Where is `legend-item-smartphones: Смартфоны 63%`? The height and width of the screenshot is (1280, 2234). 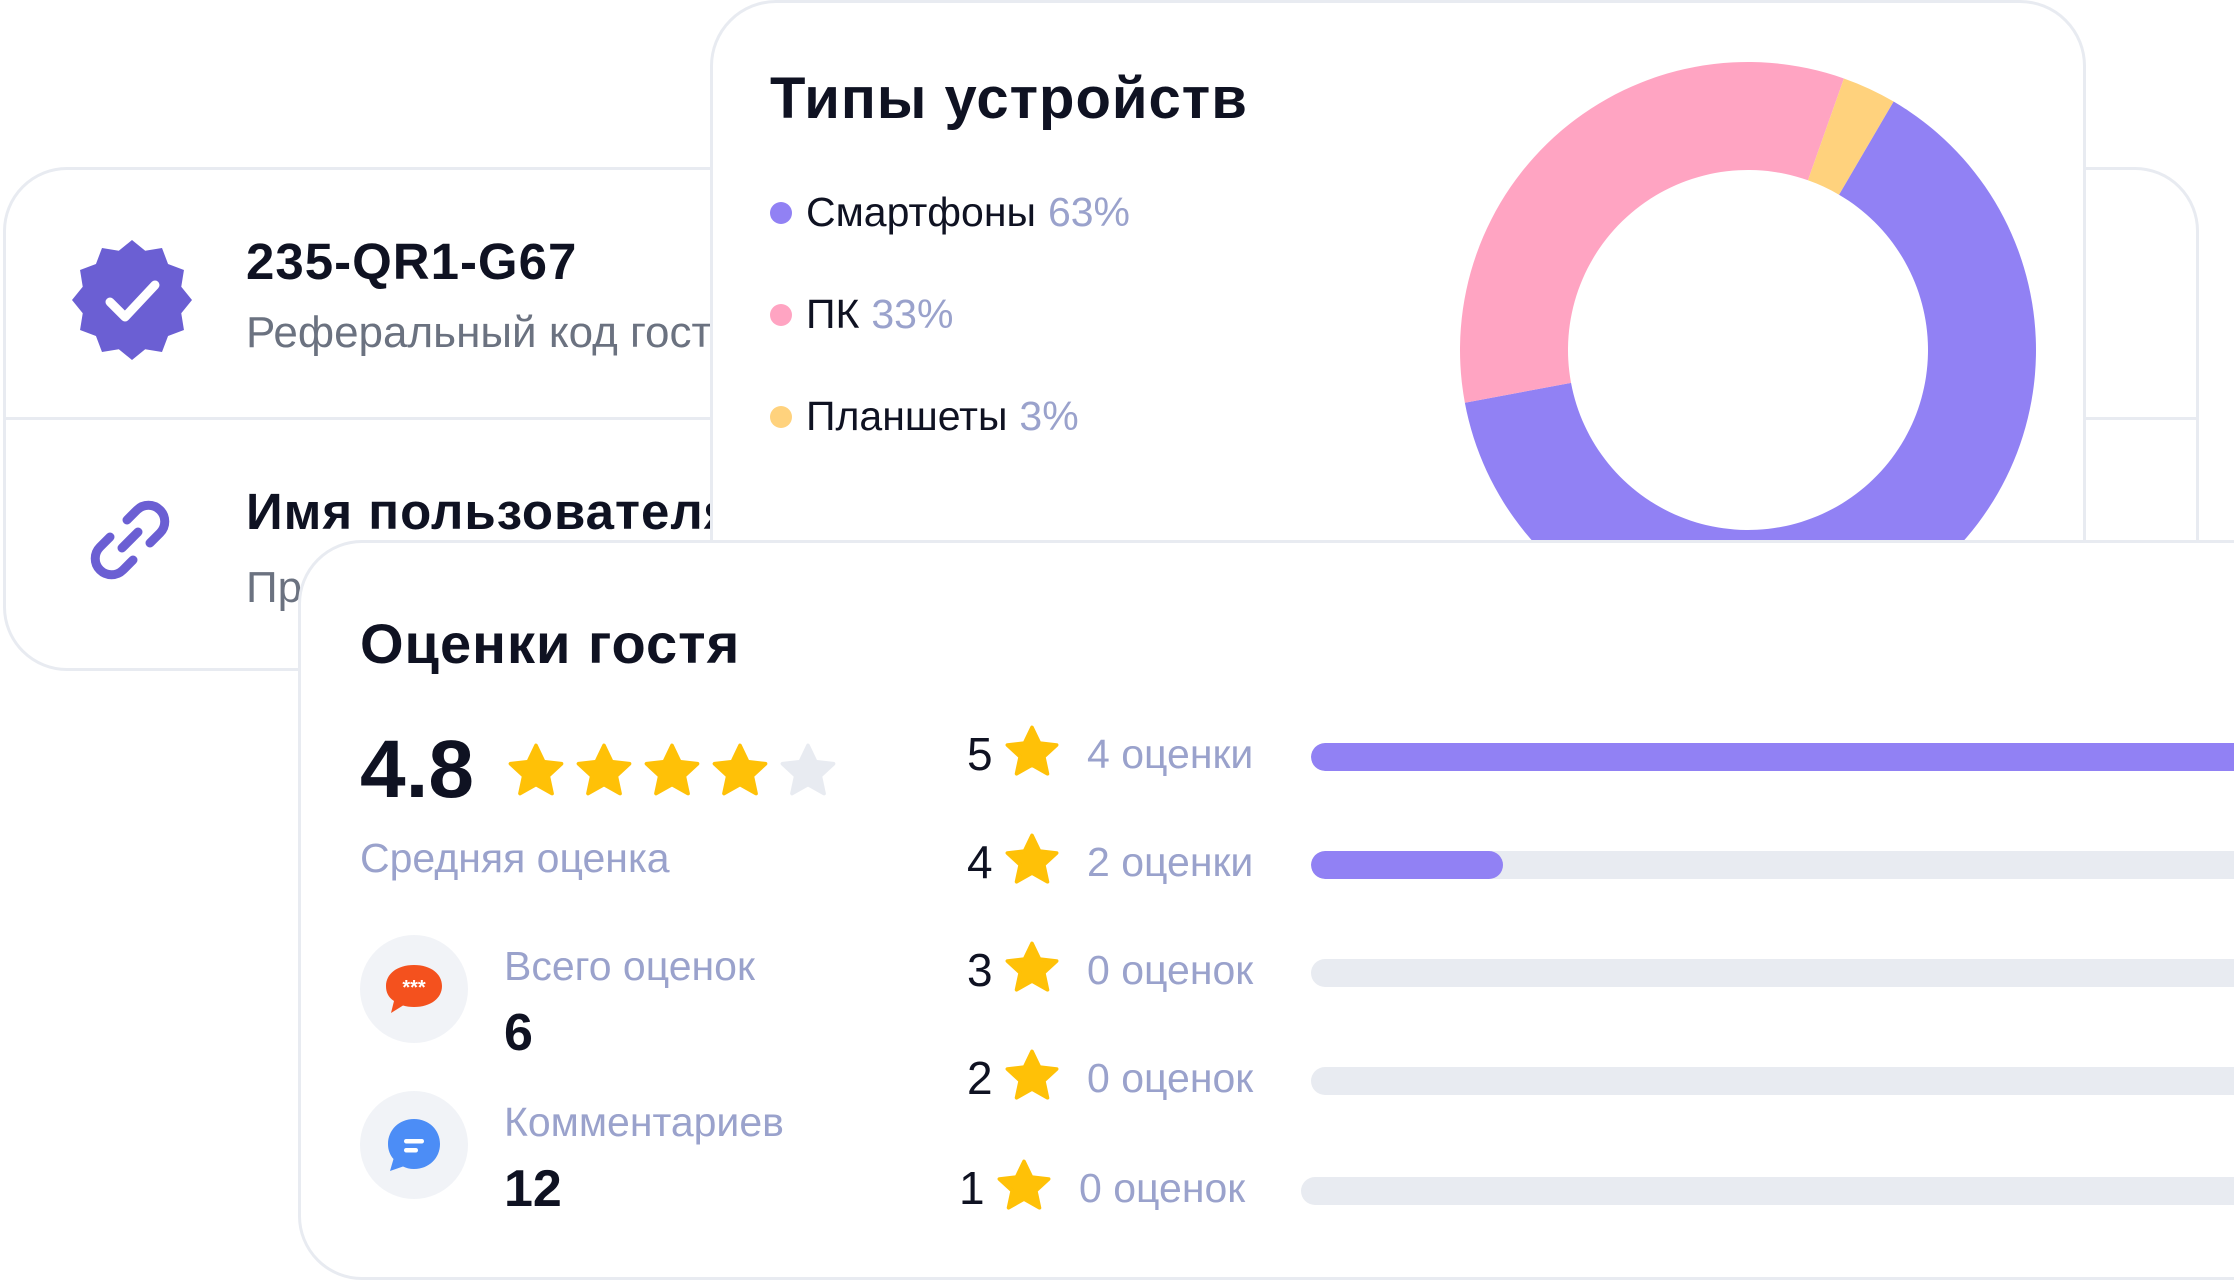 legend-item-smartphones: Смартфоны 63% is located at coordinates (950, 212).